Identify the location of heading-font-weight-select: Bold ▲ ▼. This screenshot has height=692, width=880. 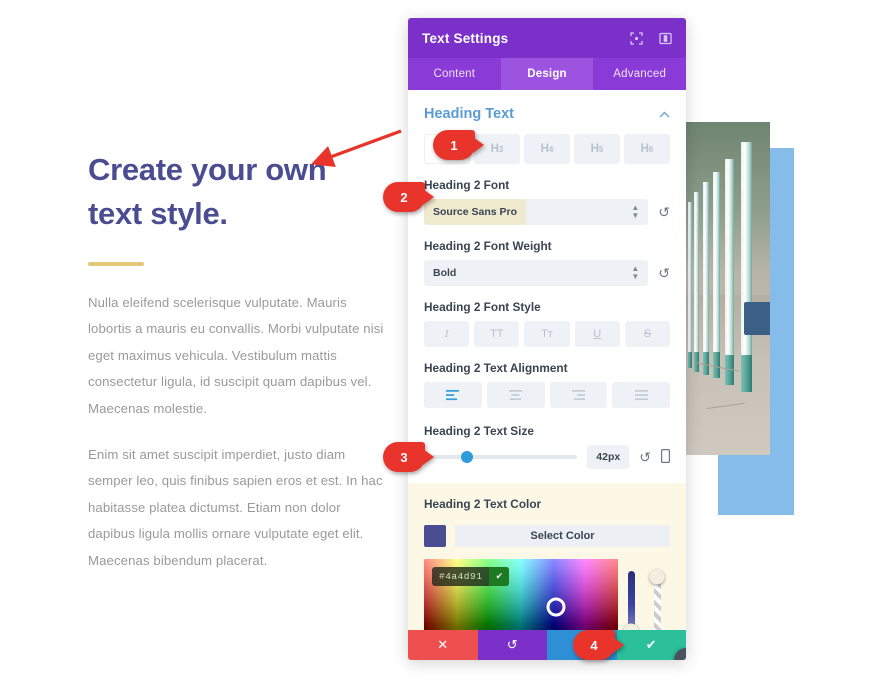
(536, 273).